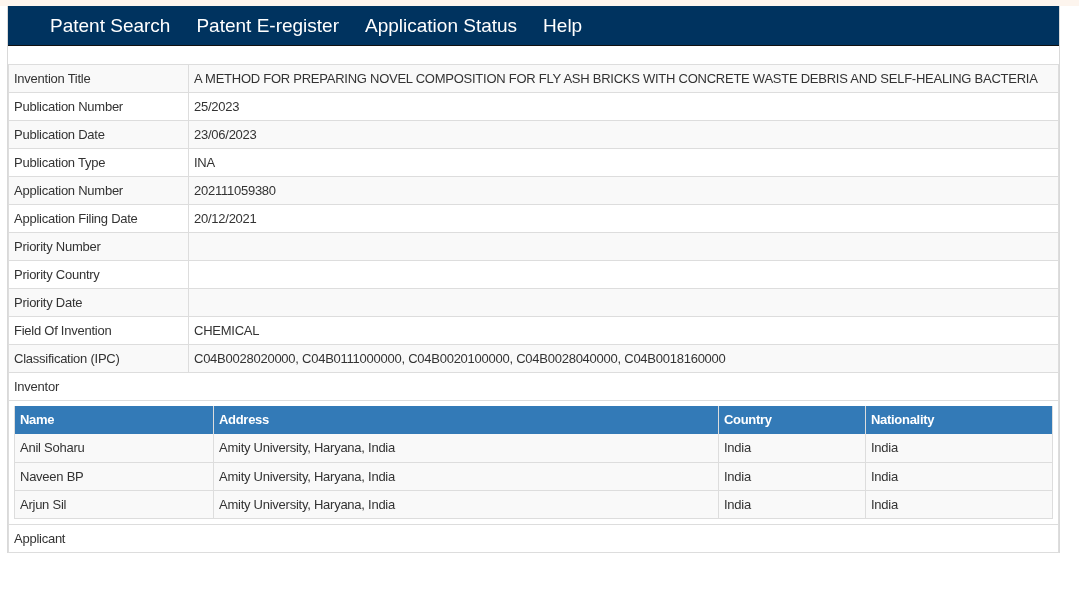 The width and height of the screenshot is (1079, 594). What do you see at coordinates (466, 420) in the screenshot?
I see `column-header: Address` at bounding box center [466, 420].